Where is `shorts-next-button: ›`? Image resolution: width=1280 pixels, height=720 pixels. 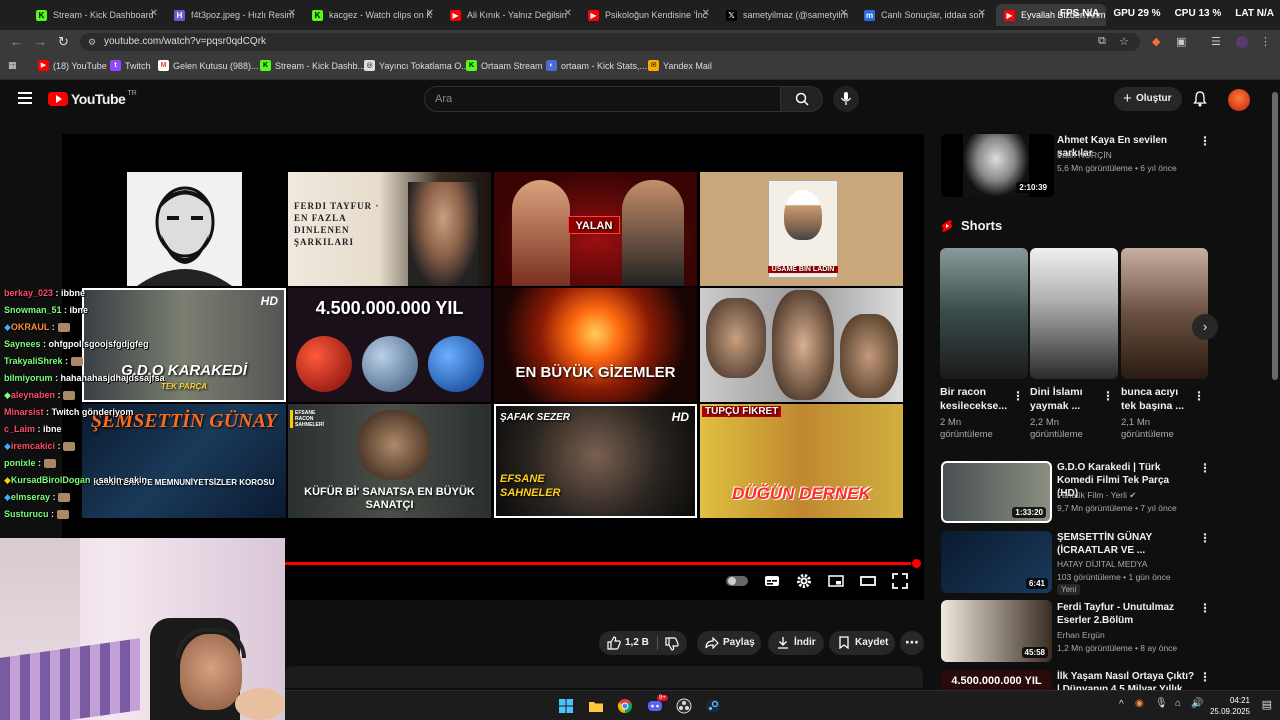
shorts-next-button: › is located at coordinates (1205, 327).